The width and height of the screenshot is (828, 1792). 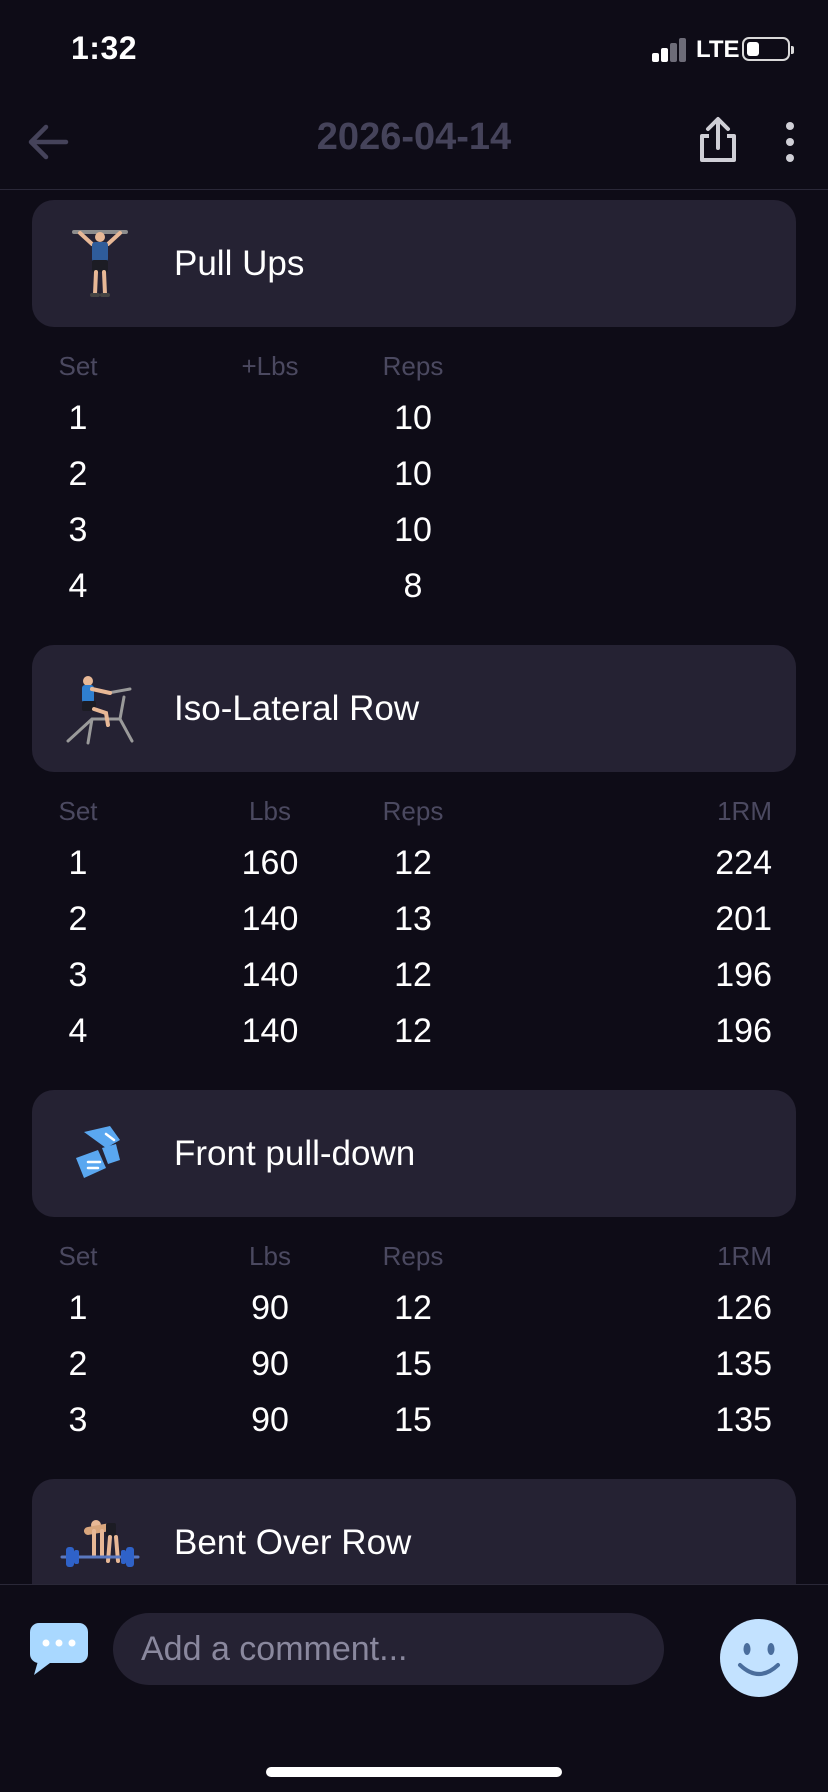 What do you see at coordinates (414, 1688) in the screenshot?
I see `comment-bar` at bounding box center [414, 1688].